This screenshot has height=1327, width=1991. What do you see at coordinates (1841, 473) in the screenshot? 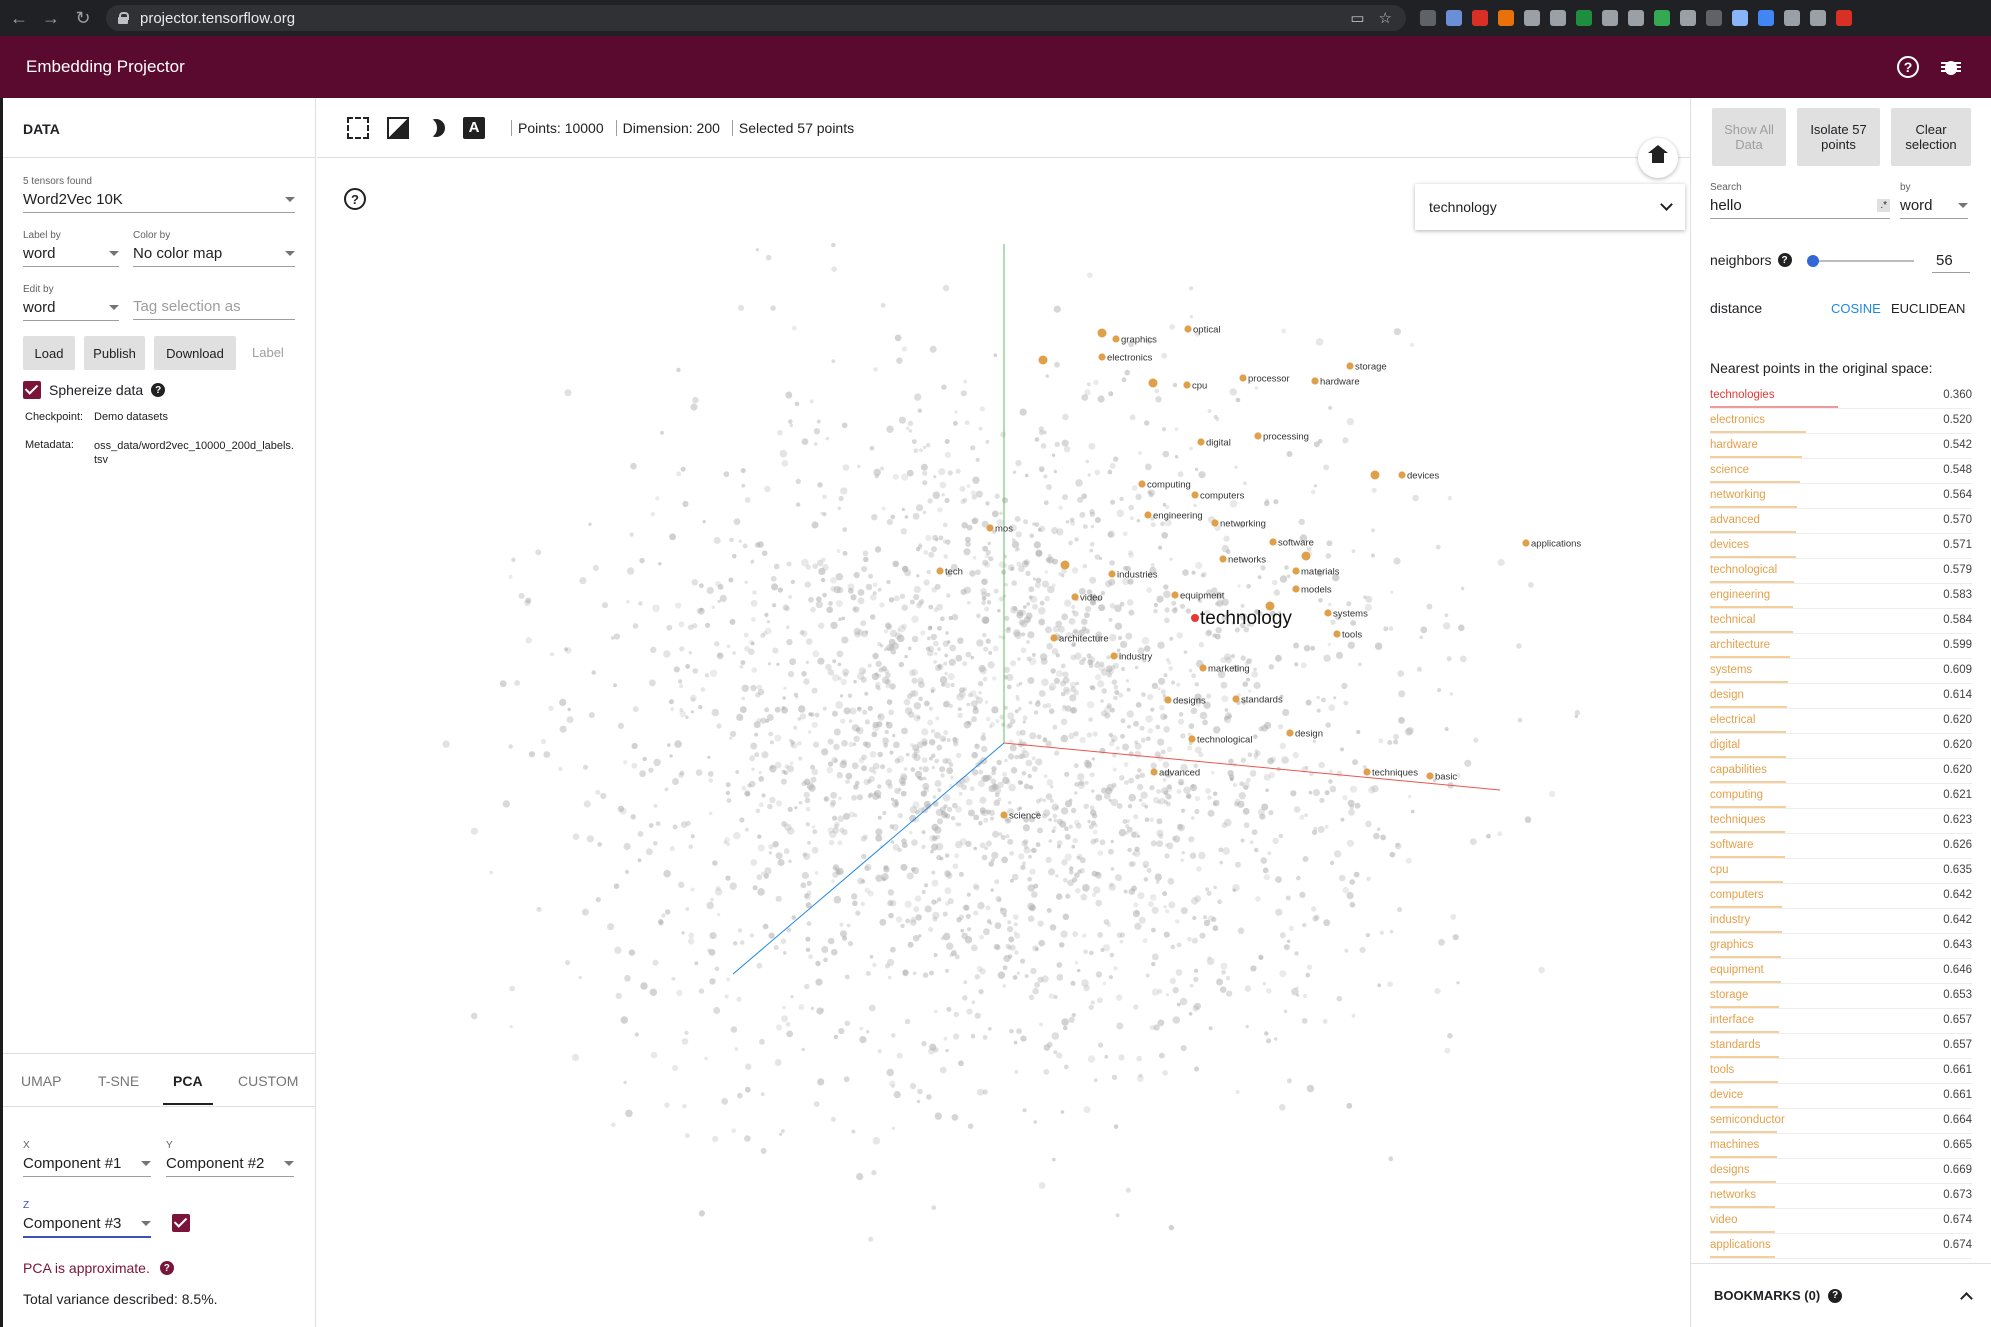
I see `nearest-point-row: science 0.548` at bounding box center [1841, 473].